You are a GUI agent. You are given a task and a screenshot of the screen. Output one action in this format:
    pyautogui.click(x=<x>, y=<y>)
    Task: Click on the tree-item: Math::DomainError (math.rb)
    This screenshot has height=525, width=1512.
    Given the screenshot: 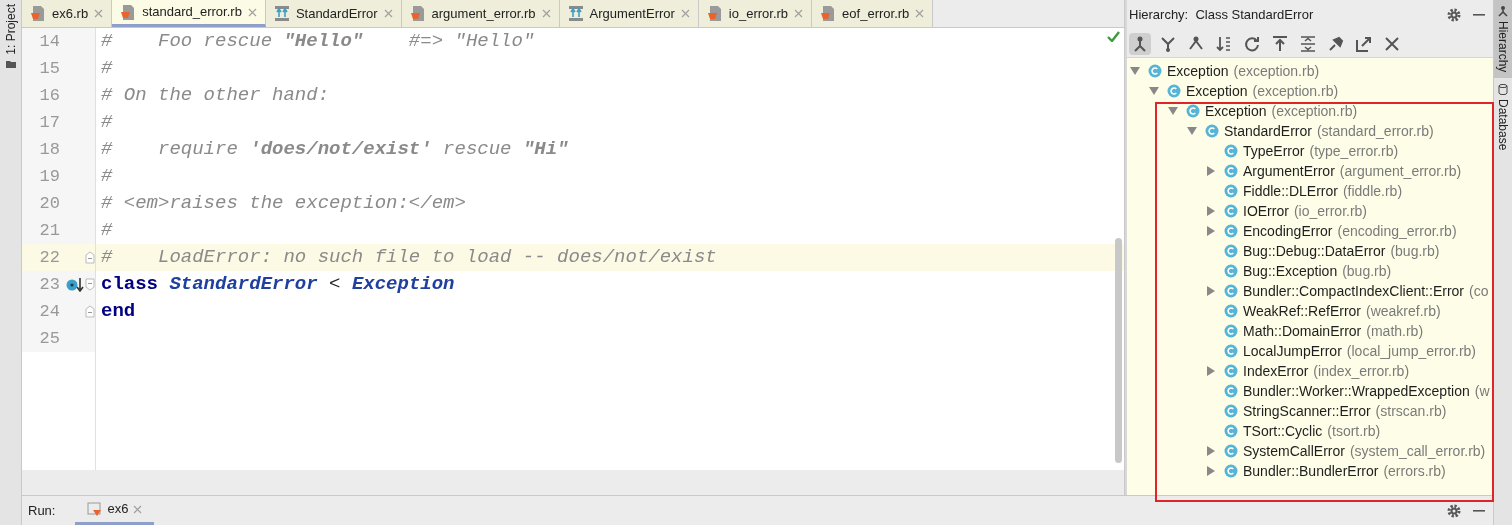 What is the action you would take?
    pyautogui.click(x=1315, y=331)
    